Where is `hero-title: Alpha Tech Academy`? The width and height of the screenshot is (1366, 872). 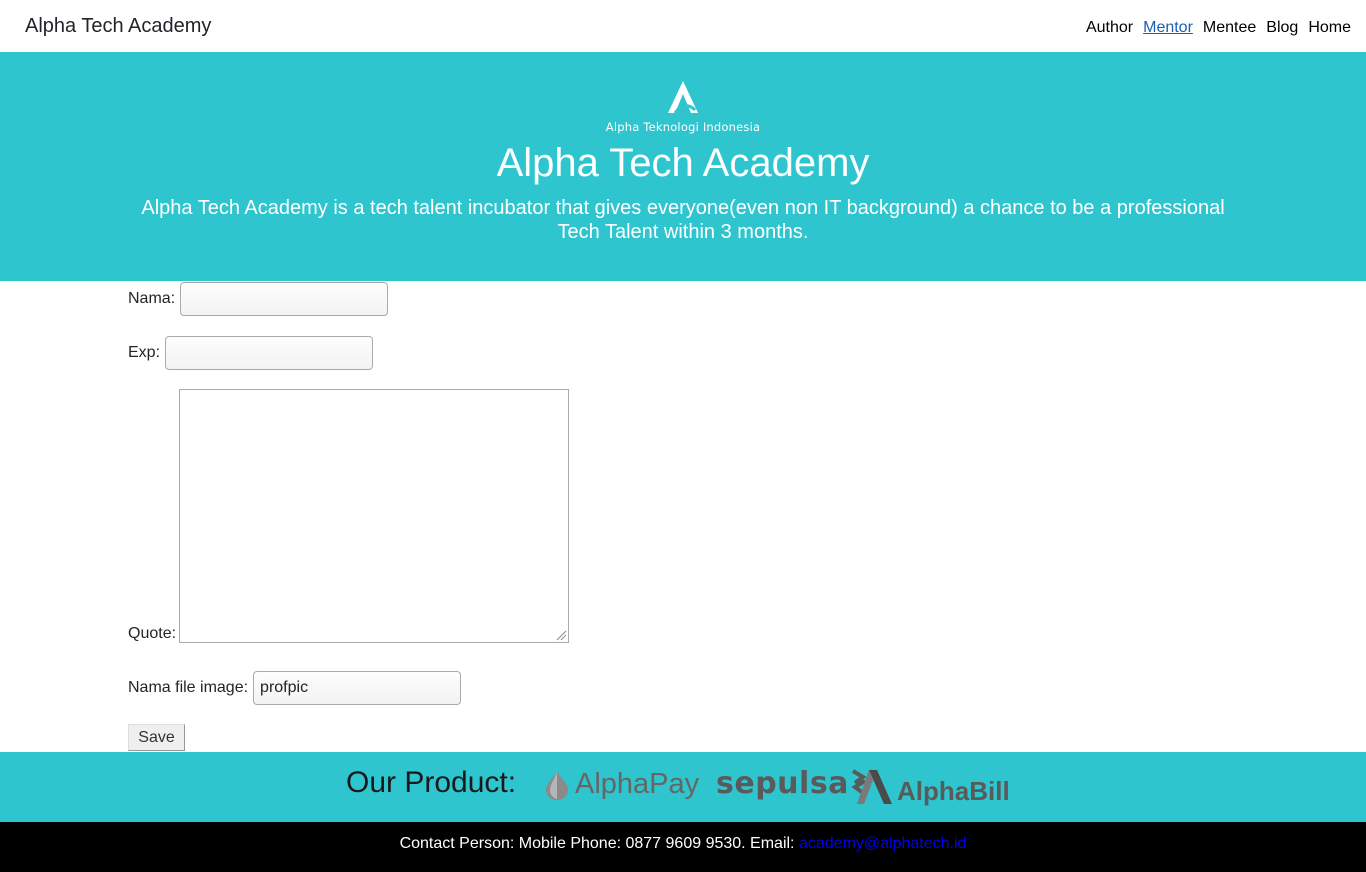 hero-title: Alpha Tech Academy is located at coordinates (683, 163).